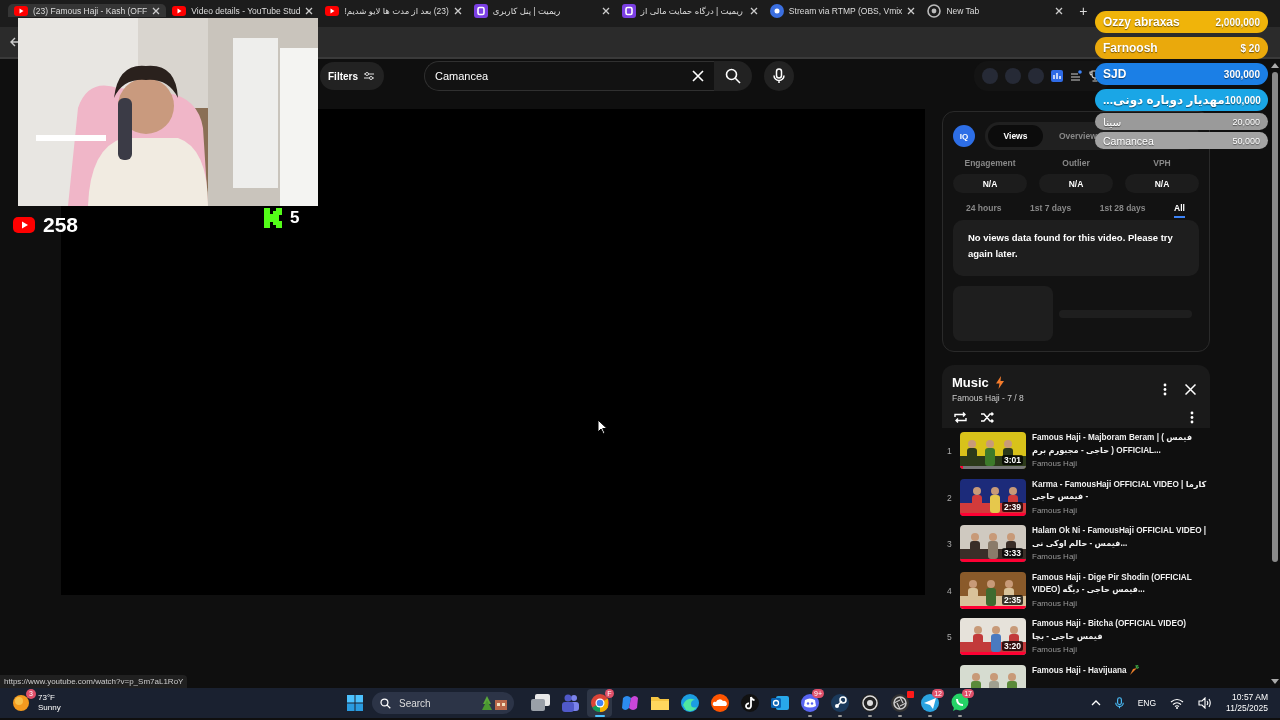 Image resolution: width=1280 pixels, height=720 pixels. I want to click on donation-amount: $ 20, so click(1250, 48).